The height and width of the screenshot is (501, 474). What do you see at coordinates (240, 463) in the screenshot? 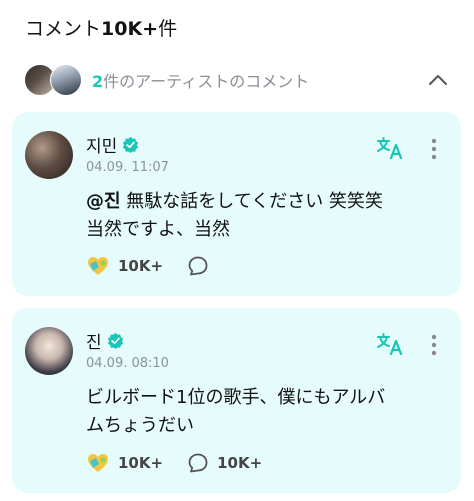
I see `reply-count: 10K+` at bounding box center [240, 463].